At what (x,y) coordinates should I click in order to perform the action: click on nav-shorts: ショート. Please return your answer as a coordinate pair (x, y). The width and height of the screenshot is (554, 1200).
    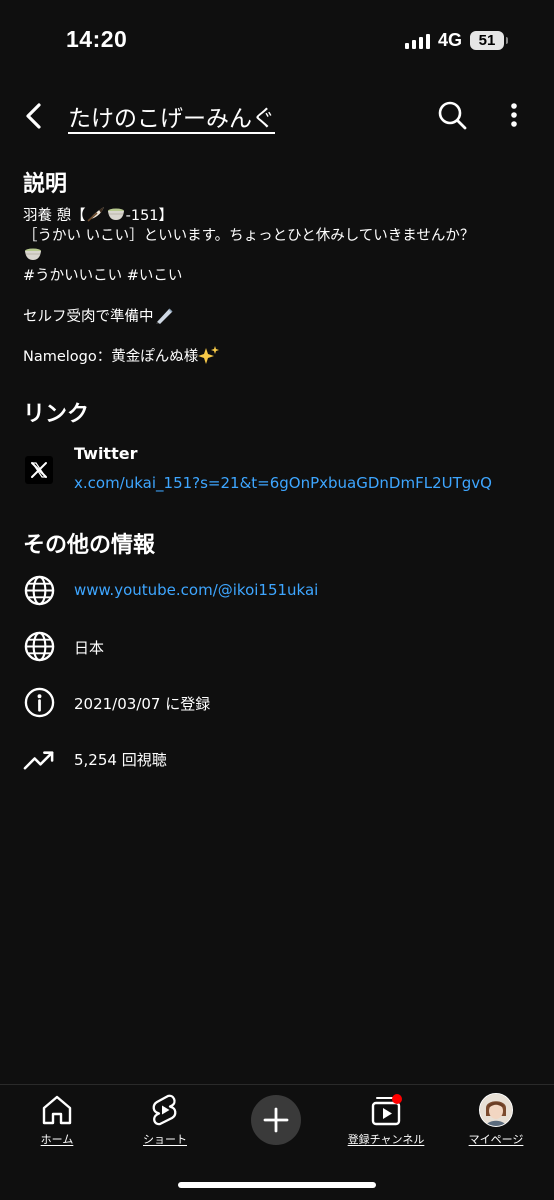
    Looking at the image, I should click on (165, 1120).